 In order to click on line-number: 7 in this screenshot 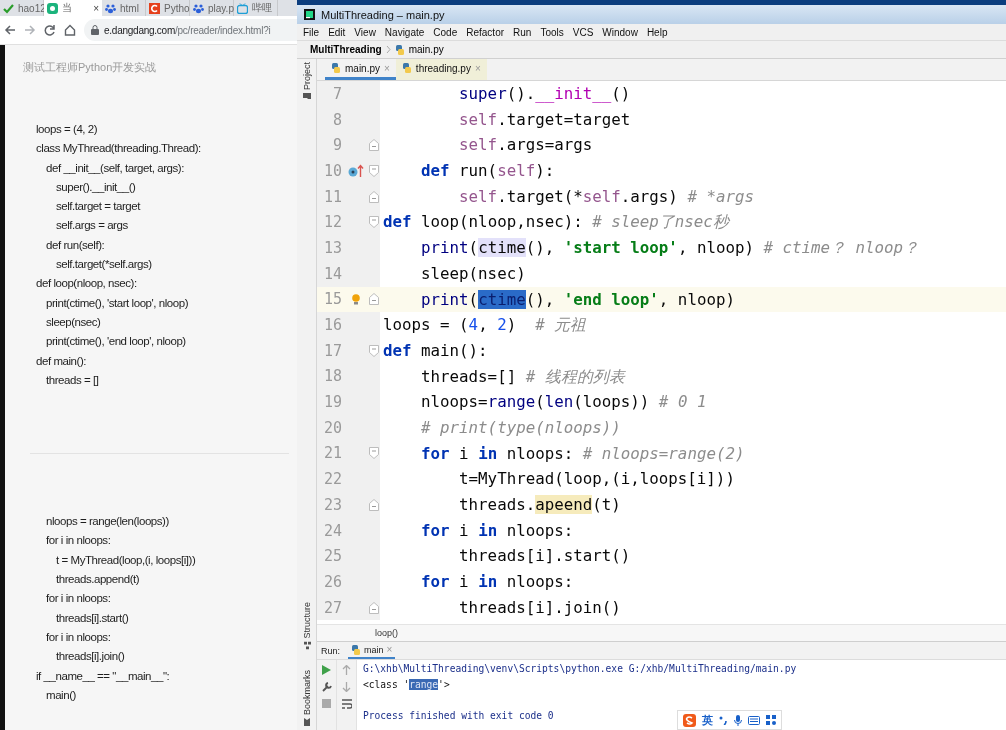, I will do `click(336, 93)`.